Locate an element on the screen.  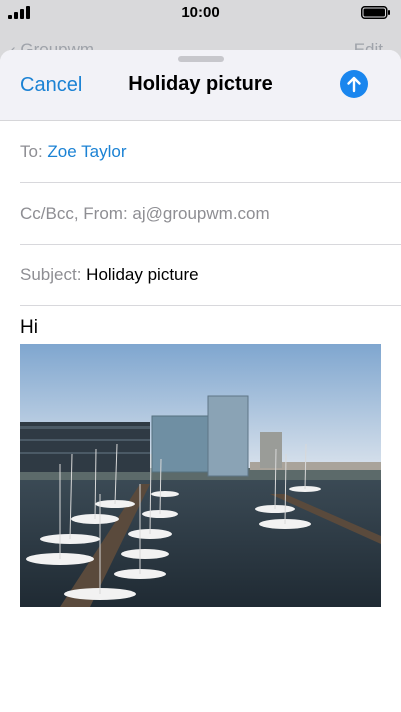
status-time: 10:00 is located at coordinates (200, 12).